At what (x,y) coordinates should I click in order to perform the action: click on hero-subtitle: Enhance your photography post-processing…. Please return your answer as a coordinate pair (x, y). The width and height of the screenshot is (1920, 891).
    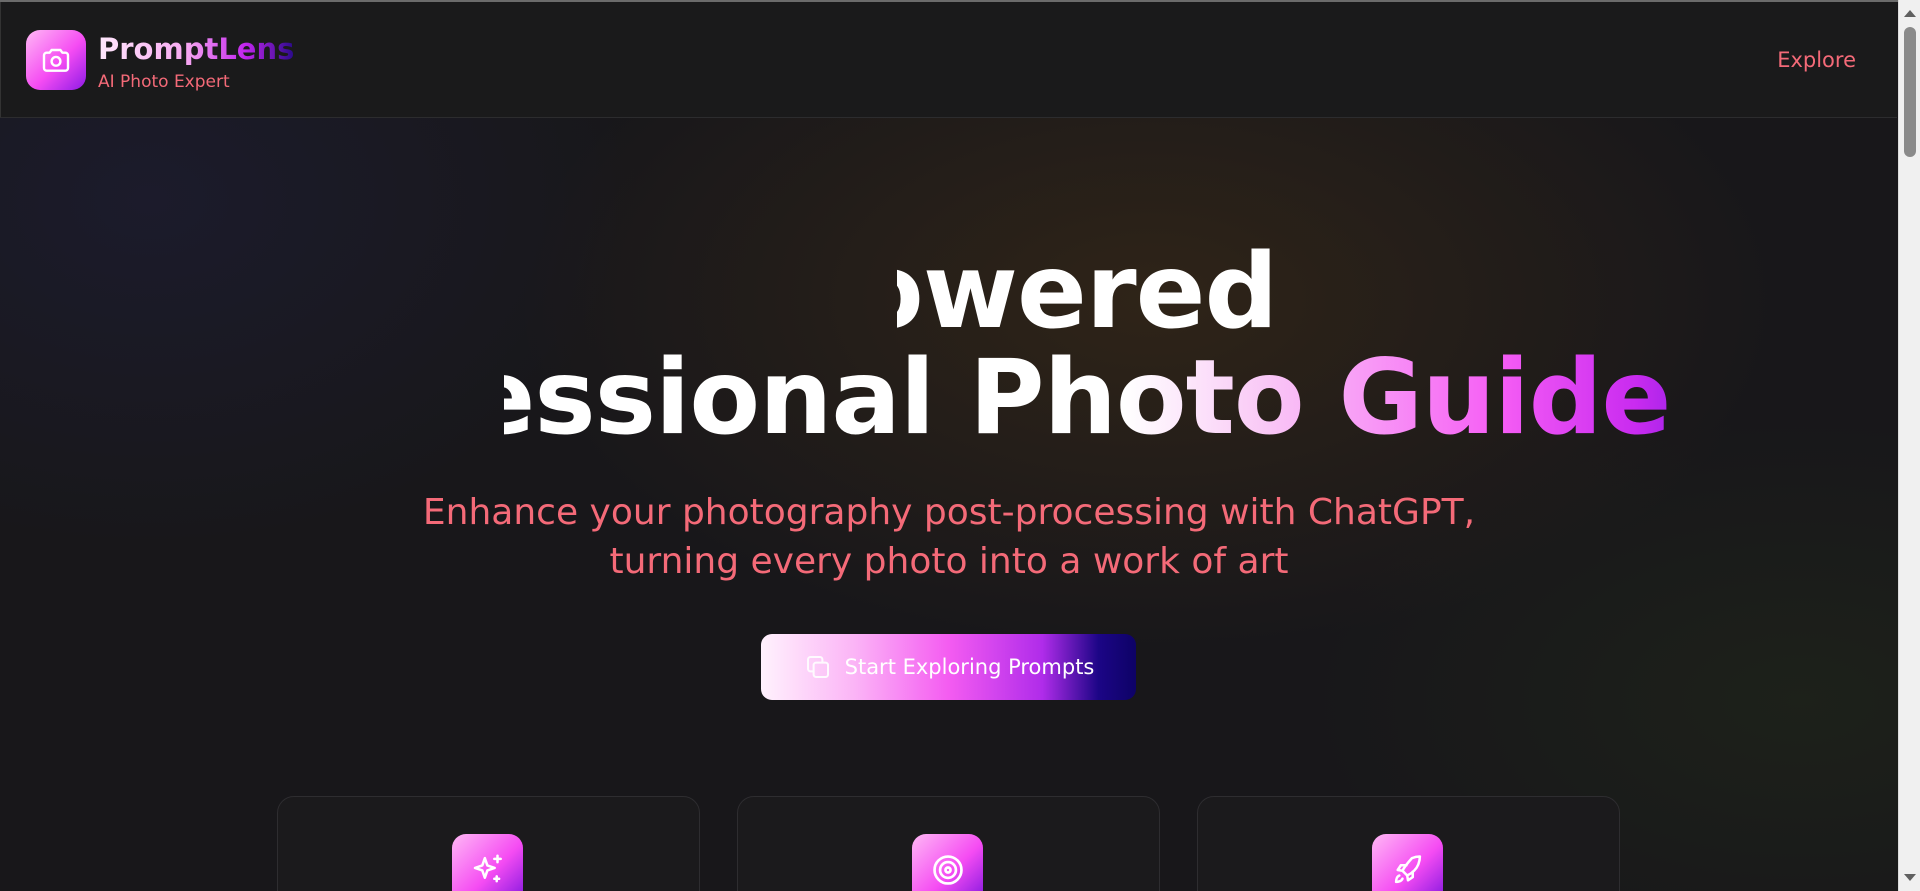
    Looking at the image, I should click on (949, 537).